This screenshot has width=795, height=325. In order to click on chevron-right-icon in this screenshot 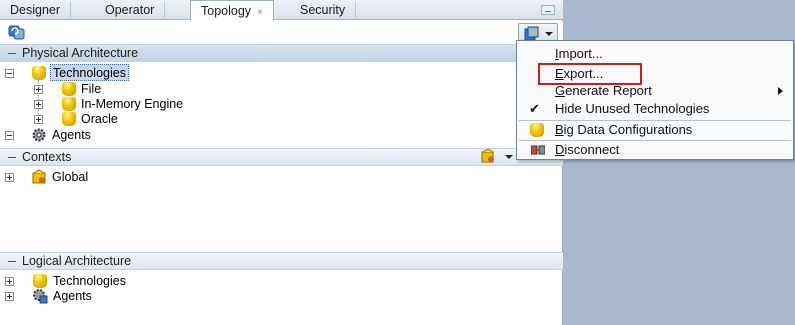, I will do `click(780, 91)`.